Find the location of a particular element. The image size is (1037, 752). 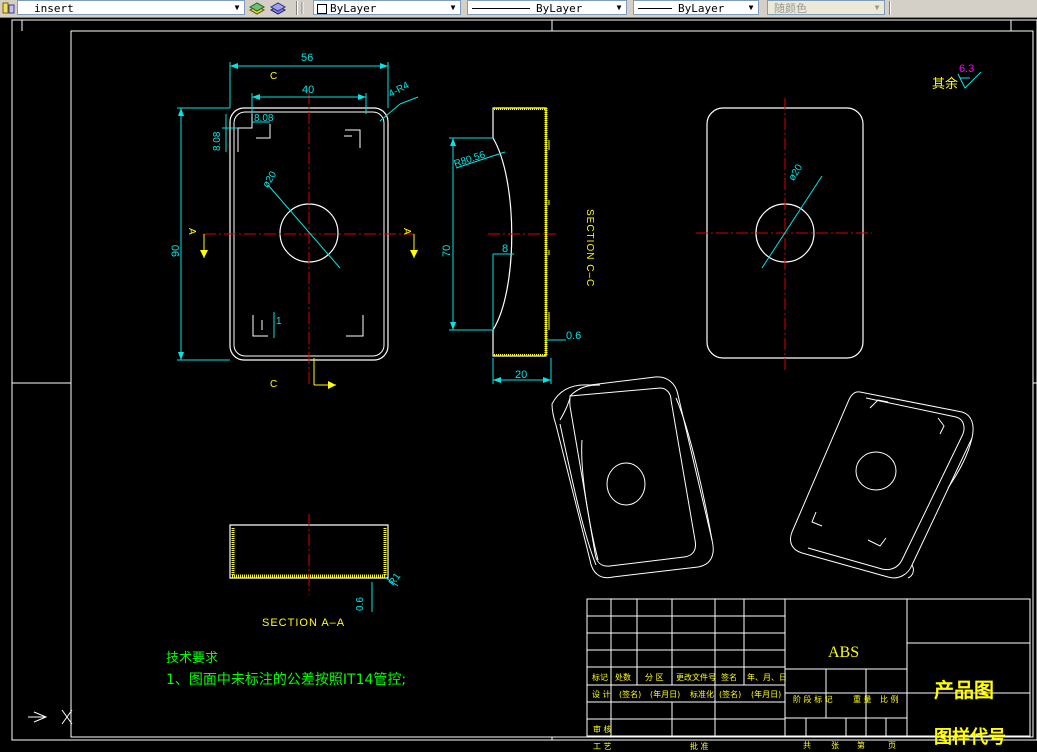

layer-previous-icon is located at coordinates (278, 8).